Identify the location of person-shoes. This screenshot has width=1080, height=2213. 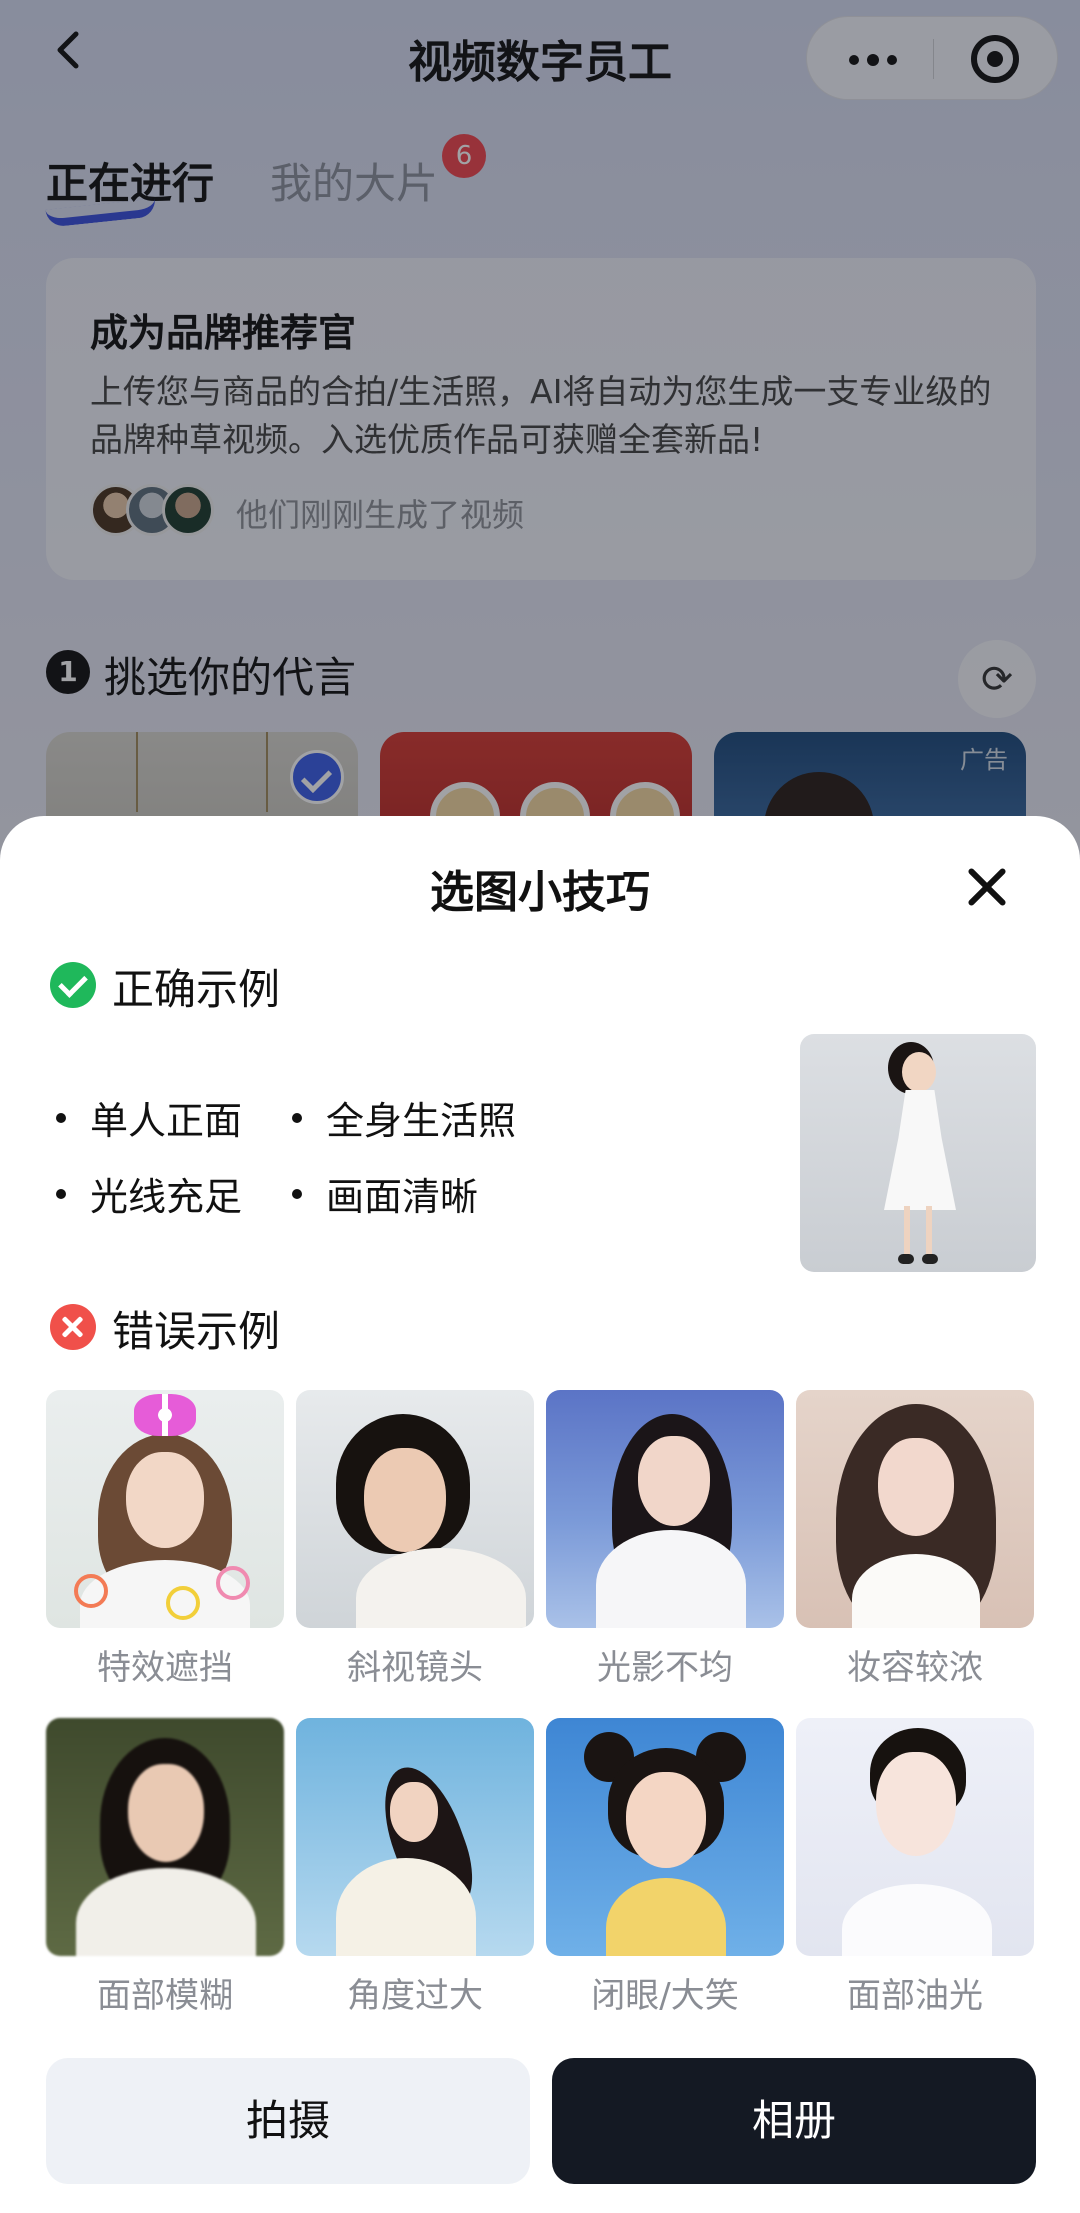
(906, 1259).